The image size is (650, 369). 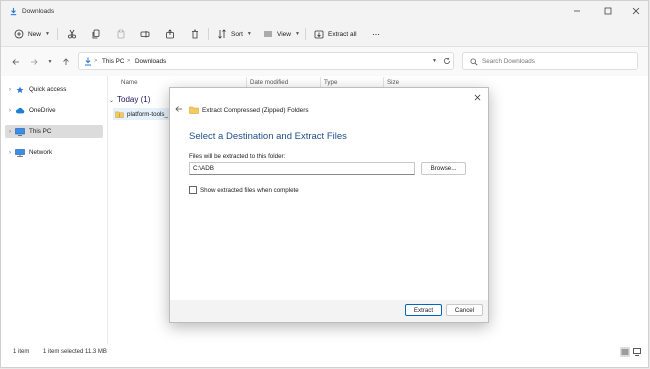 What do you see at coordinates (150, 61) in the screenshot?
I see `breadcrumb-downloads: Downloads` at bounding box center [150, 61].